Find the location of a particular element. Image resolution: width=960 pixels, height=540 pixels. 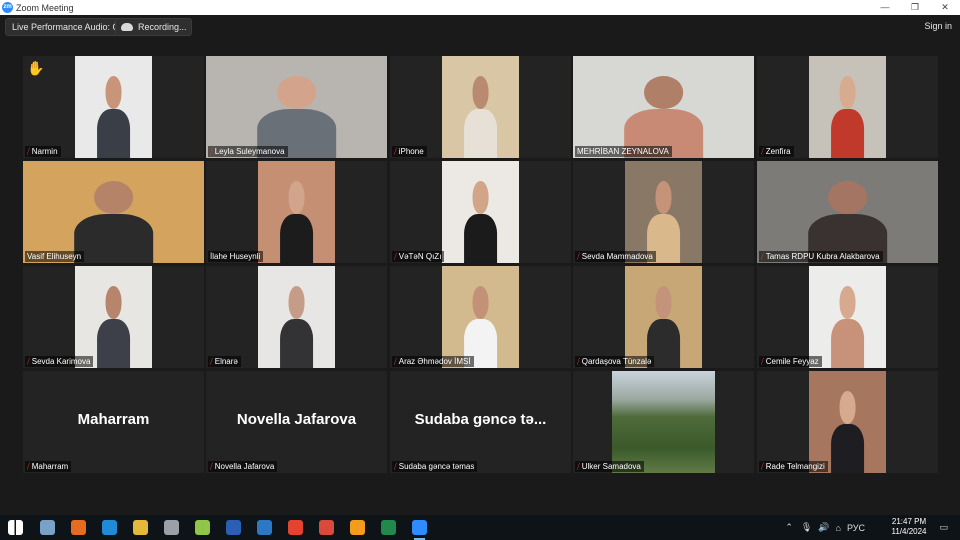

raised-hand-icon: ✋ is located at coordinates (36, 68).